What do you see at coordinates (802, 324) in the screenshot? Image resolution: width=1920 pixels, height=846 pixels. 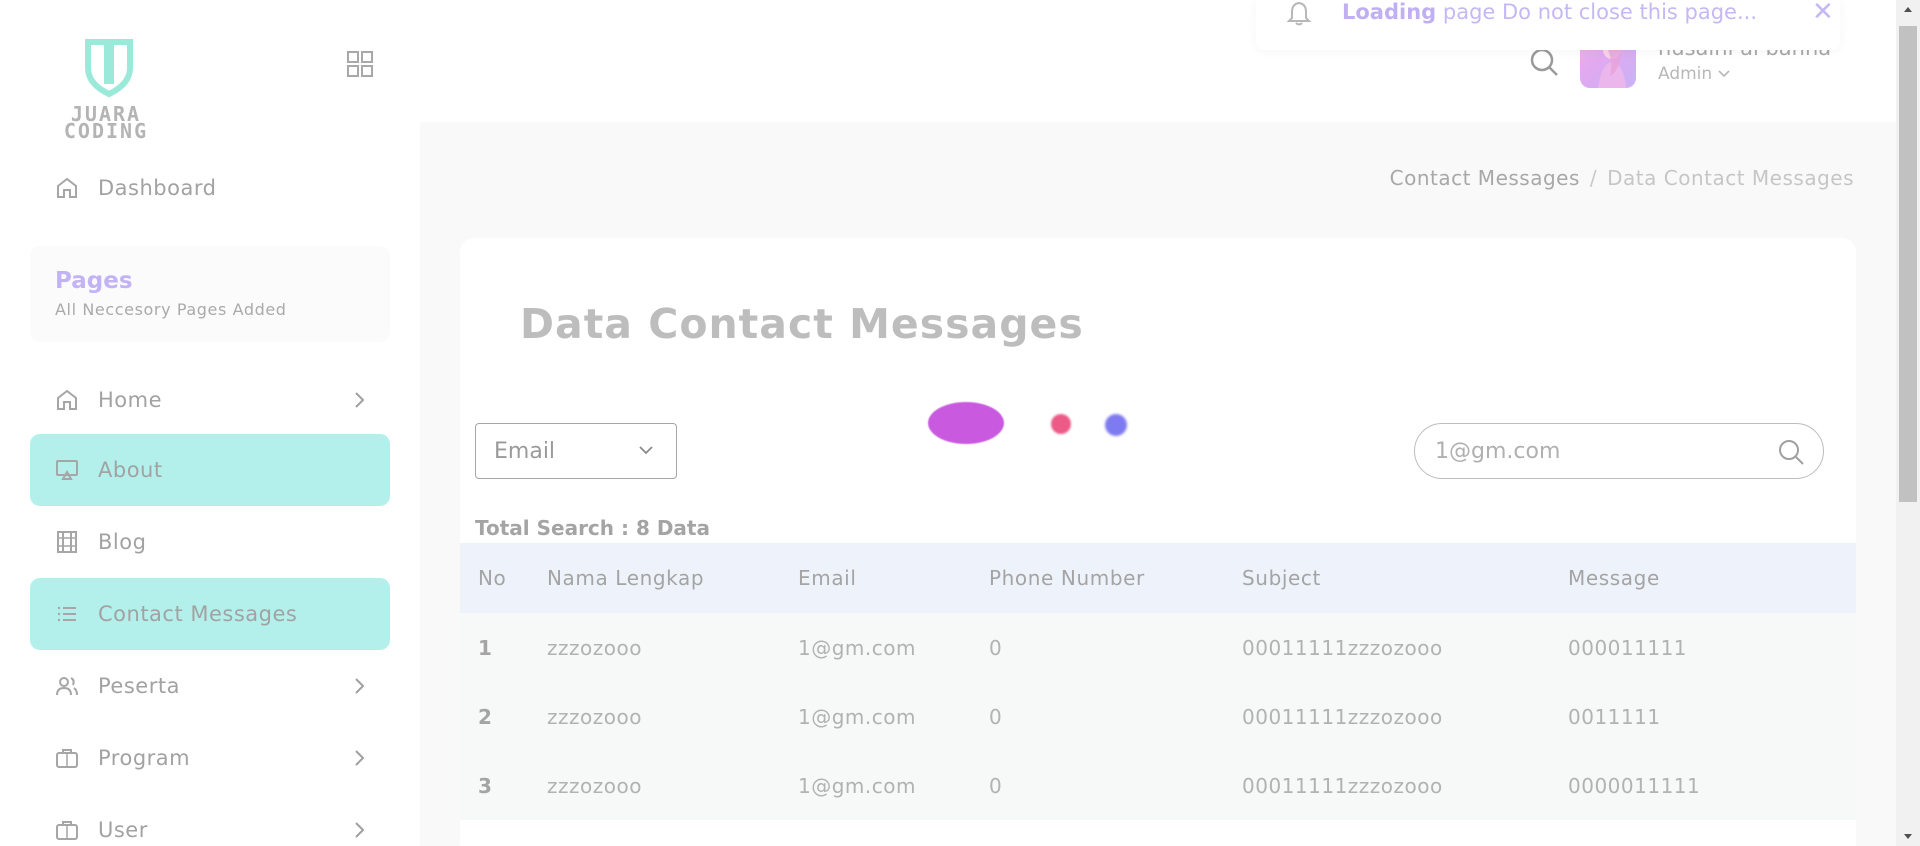 I see `page-title: Data Contact Messages` at bounding box center [802, 324].